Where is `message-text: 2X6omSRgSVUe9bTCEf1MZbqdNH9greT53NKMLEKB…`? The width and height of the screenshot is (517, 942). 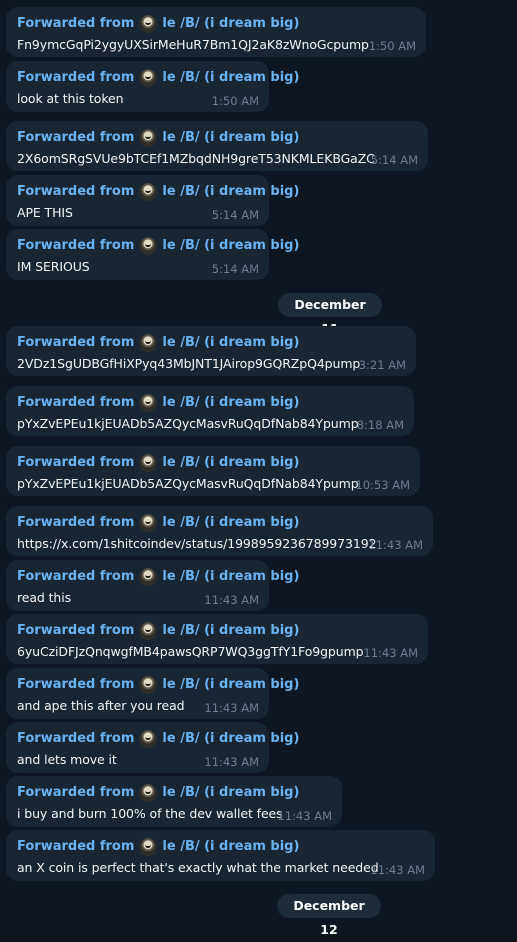 message-text: 2X6omSRgSVUe9bTCEf1MZbqdNH9greT53NKMLEKB… is located at coordinates (196, 158).